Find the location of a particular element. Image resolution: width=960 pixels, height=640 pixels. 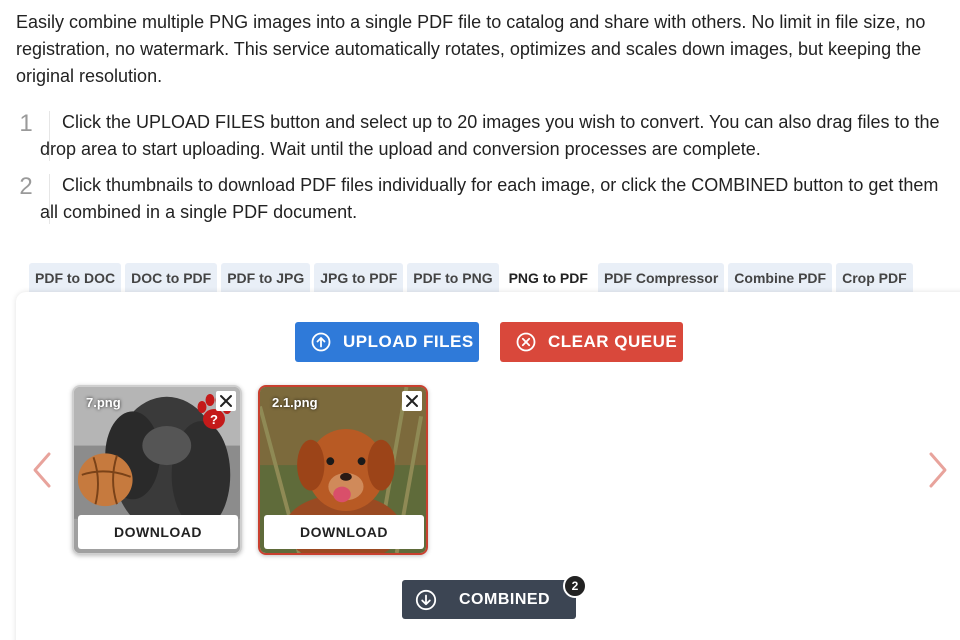

tab-crop-pdf: Crop PDF is located at coordinates (874, 278).